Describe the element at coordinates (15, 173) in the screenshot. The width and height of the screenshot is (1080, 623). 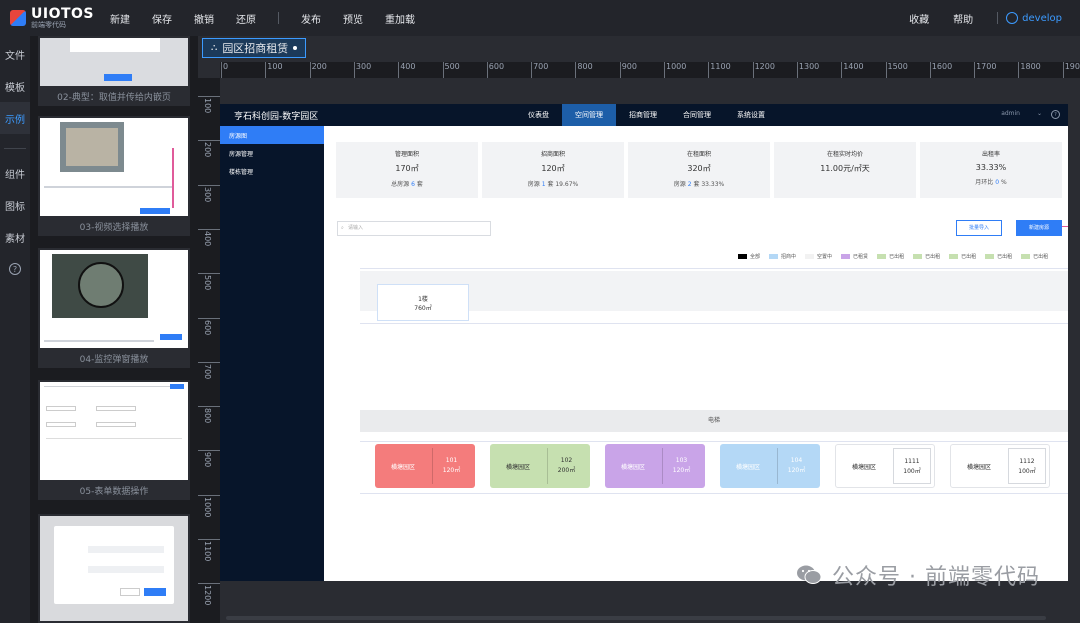
I see `nav-components: 组件` at that location.